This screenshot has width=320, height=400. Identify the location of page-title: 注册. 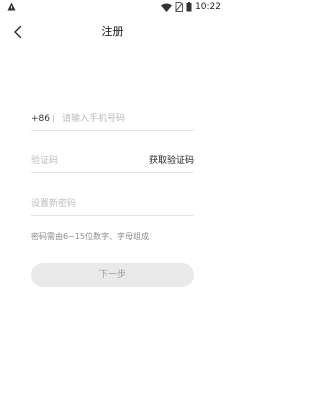
(112, 31).